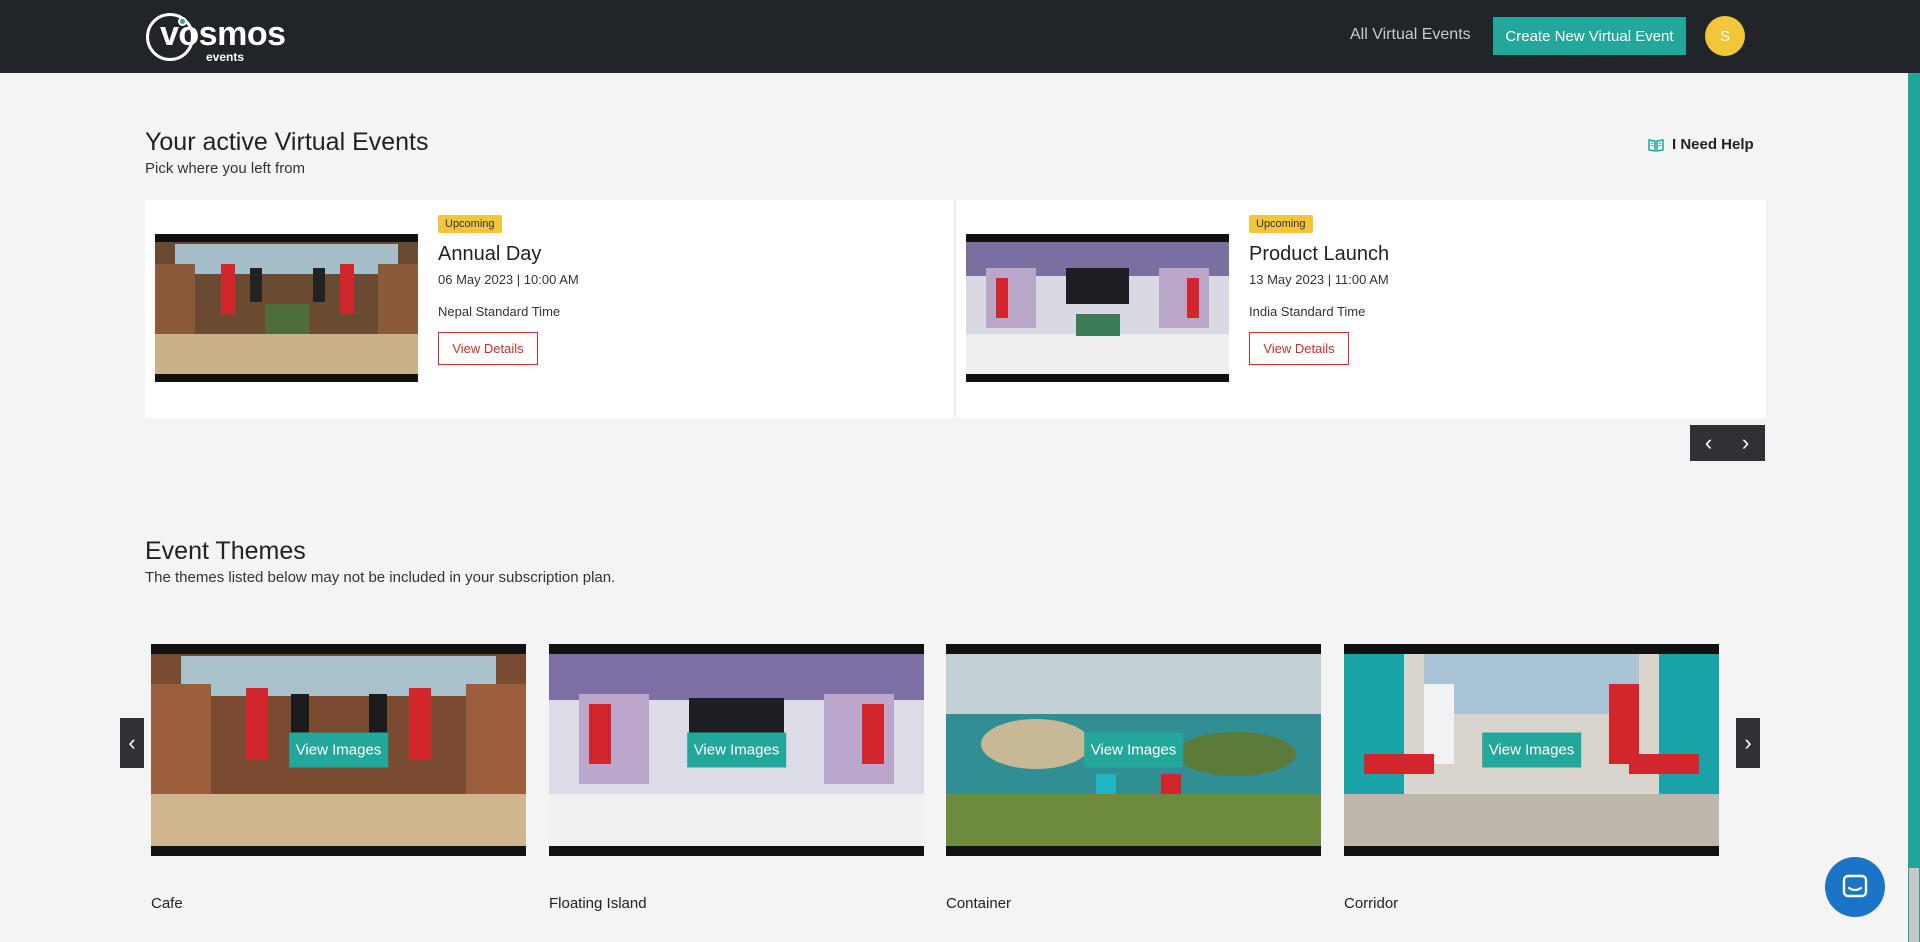  Describe the element at coordinates (132, 743) in the screenshot. I see `themes-prev-chevron-left-icon: ‹` at that location.